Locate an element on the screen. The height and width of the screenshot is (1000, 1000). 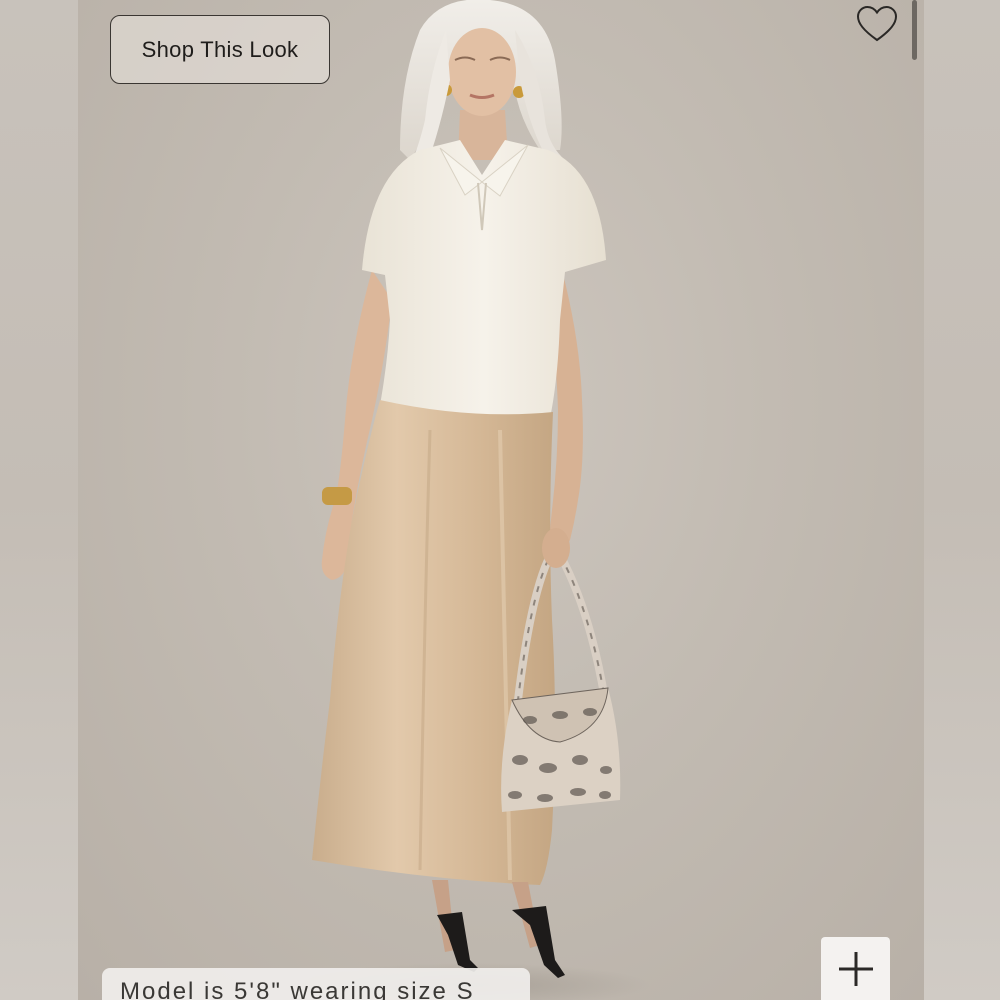
scrollbar-thumb is located at coordinates (914, 30).